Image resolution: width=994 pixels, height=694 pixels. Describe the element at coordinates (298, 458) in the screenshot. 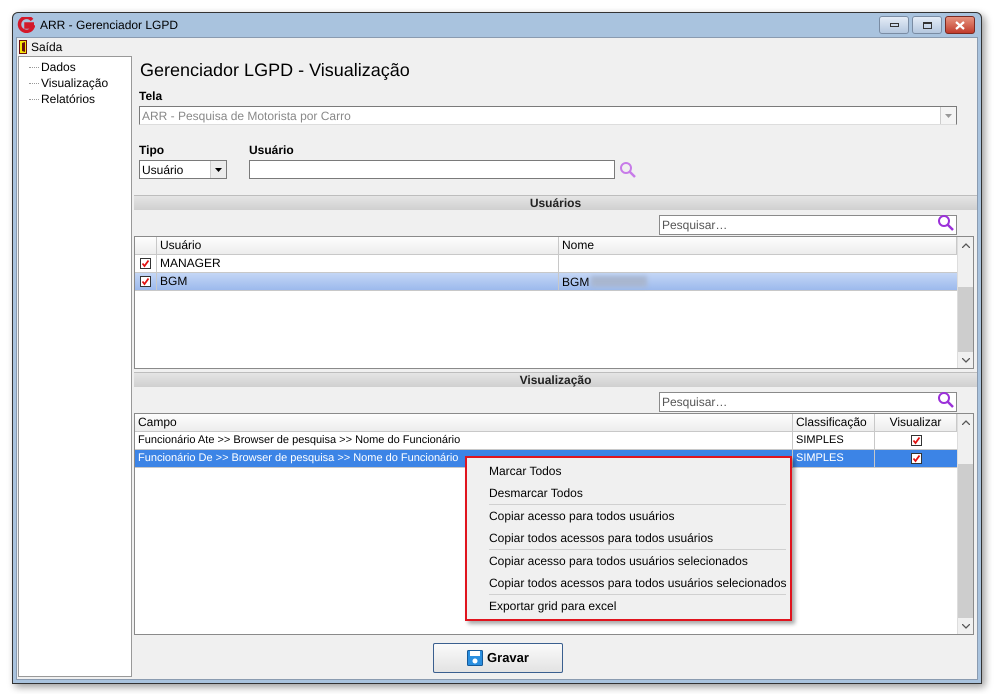

I see `table-cell: Funcionário De >> Browser de pesquisa >> Nome do Funcionário` at that location.